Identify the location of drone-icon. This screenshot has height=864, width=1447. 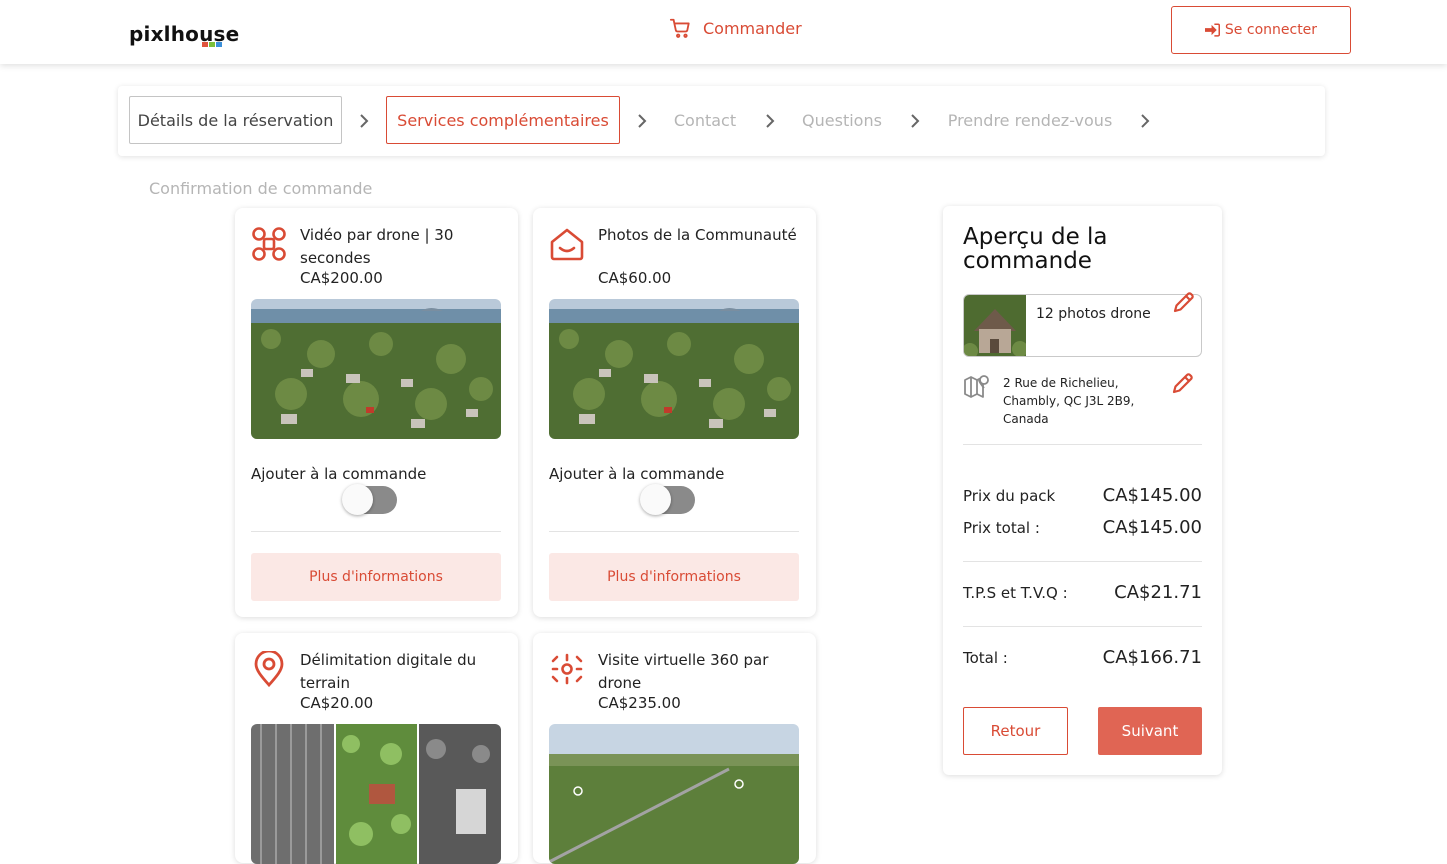
(269, 244).